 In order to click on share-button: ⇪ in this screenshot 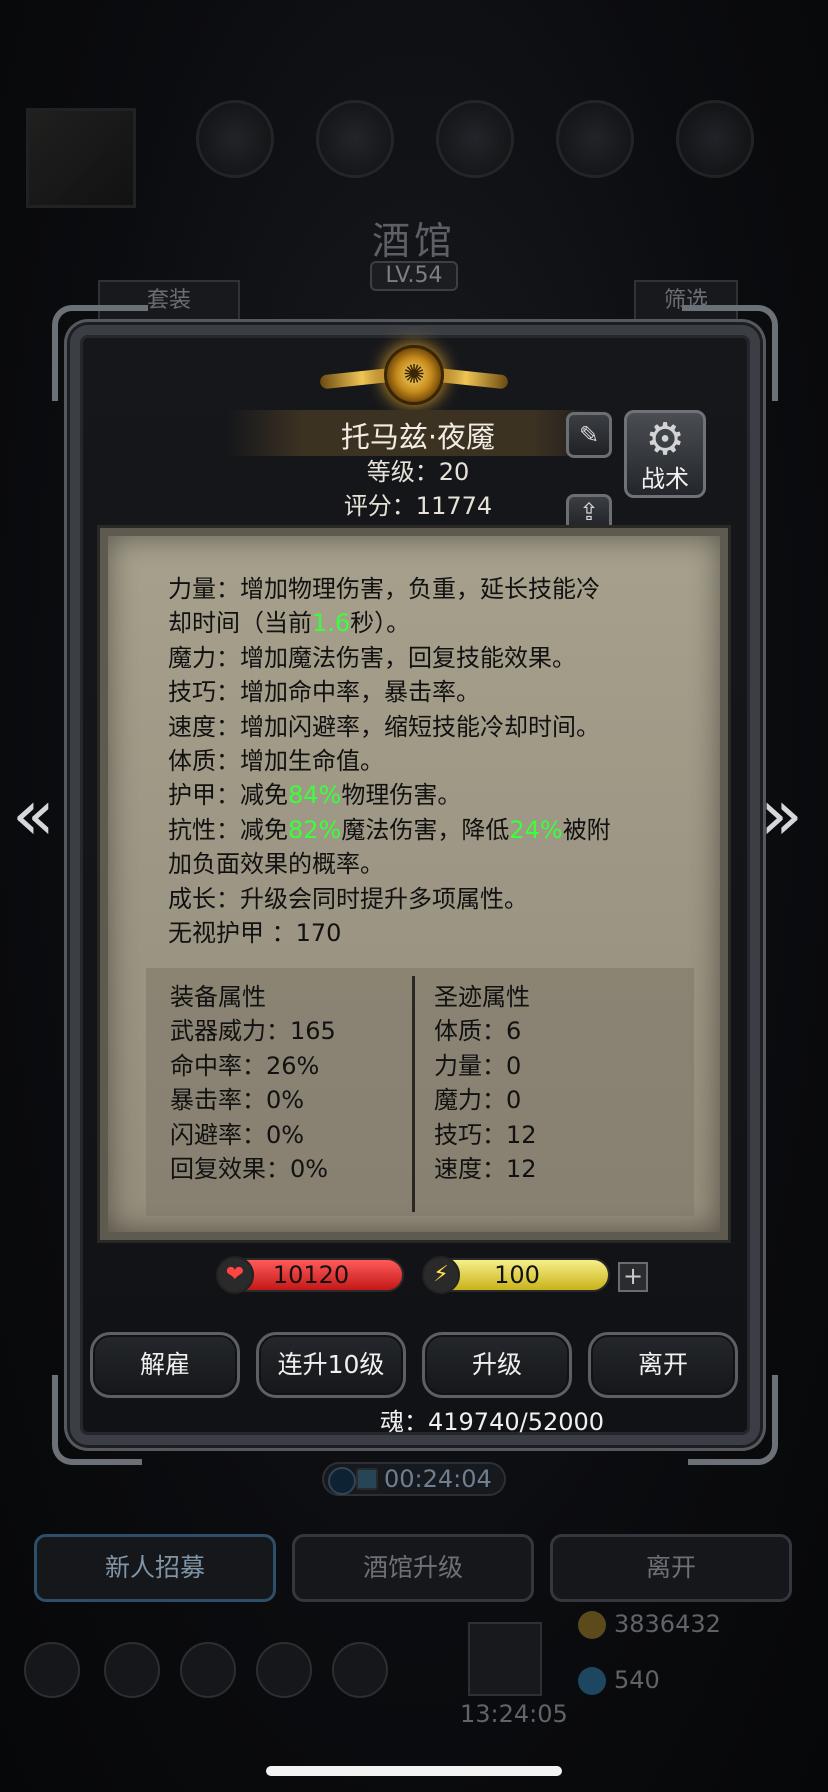, I will do `click(589, 512)`.